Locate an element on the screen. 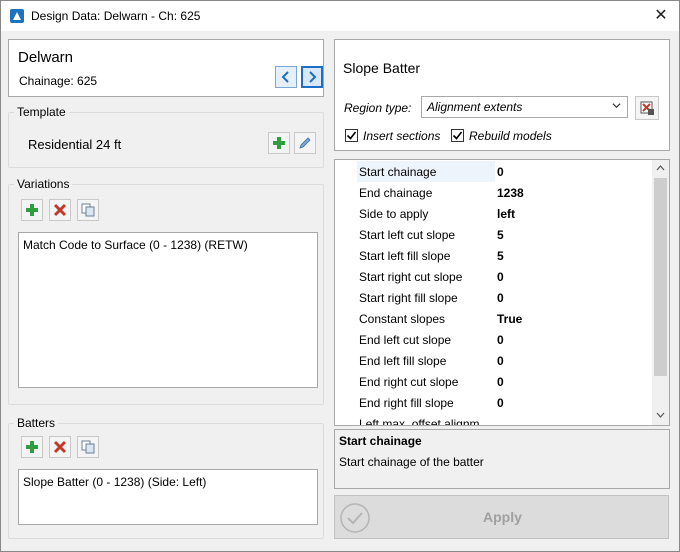  add-template-button is located at coordinates (279, 143).